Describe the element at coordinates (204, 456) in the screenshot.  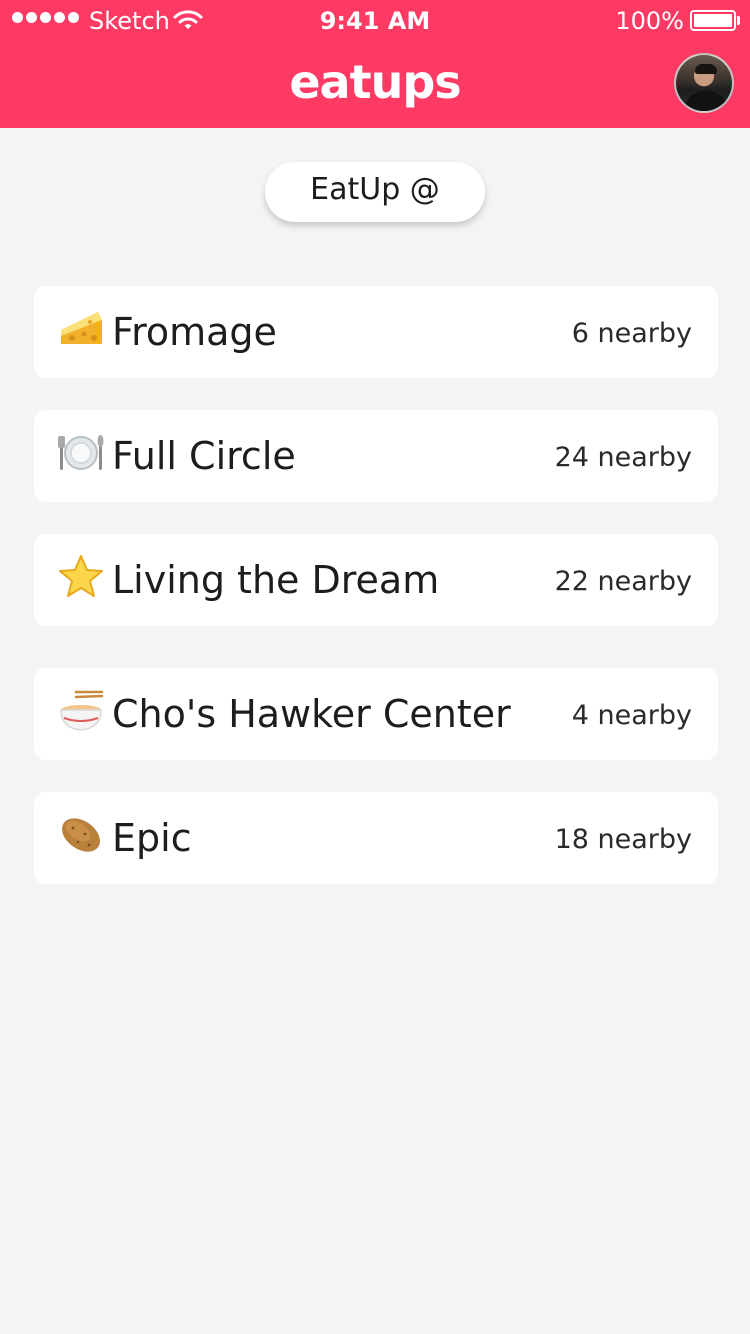
I see `venue-name: Full Circle` at that location.